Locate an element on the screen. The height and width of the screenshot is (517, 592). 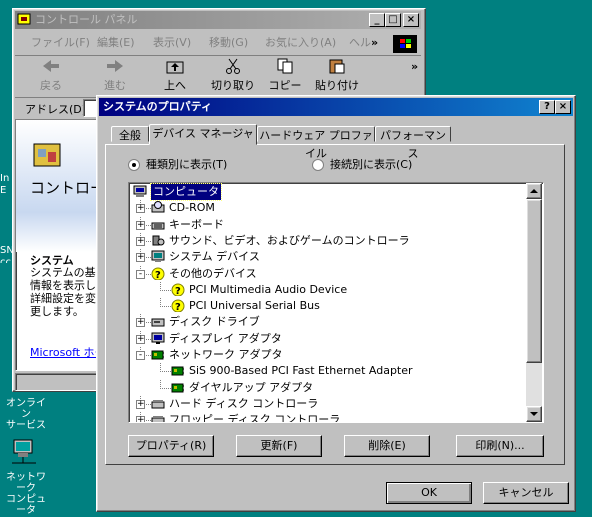
tab-device-manager: デバイス マネージャ is located at coordinates (203, 134).